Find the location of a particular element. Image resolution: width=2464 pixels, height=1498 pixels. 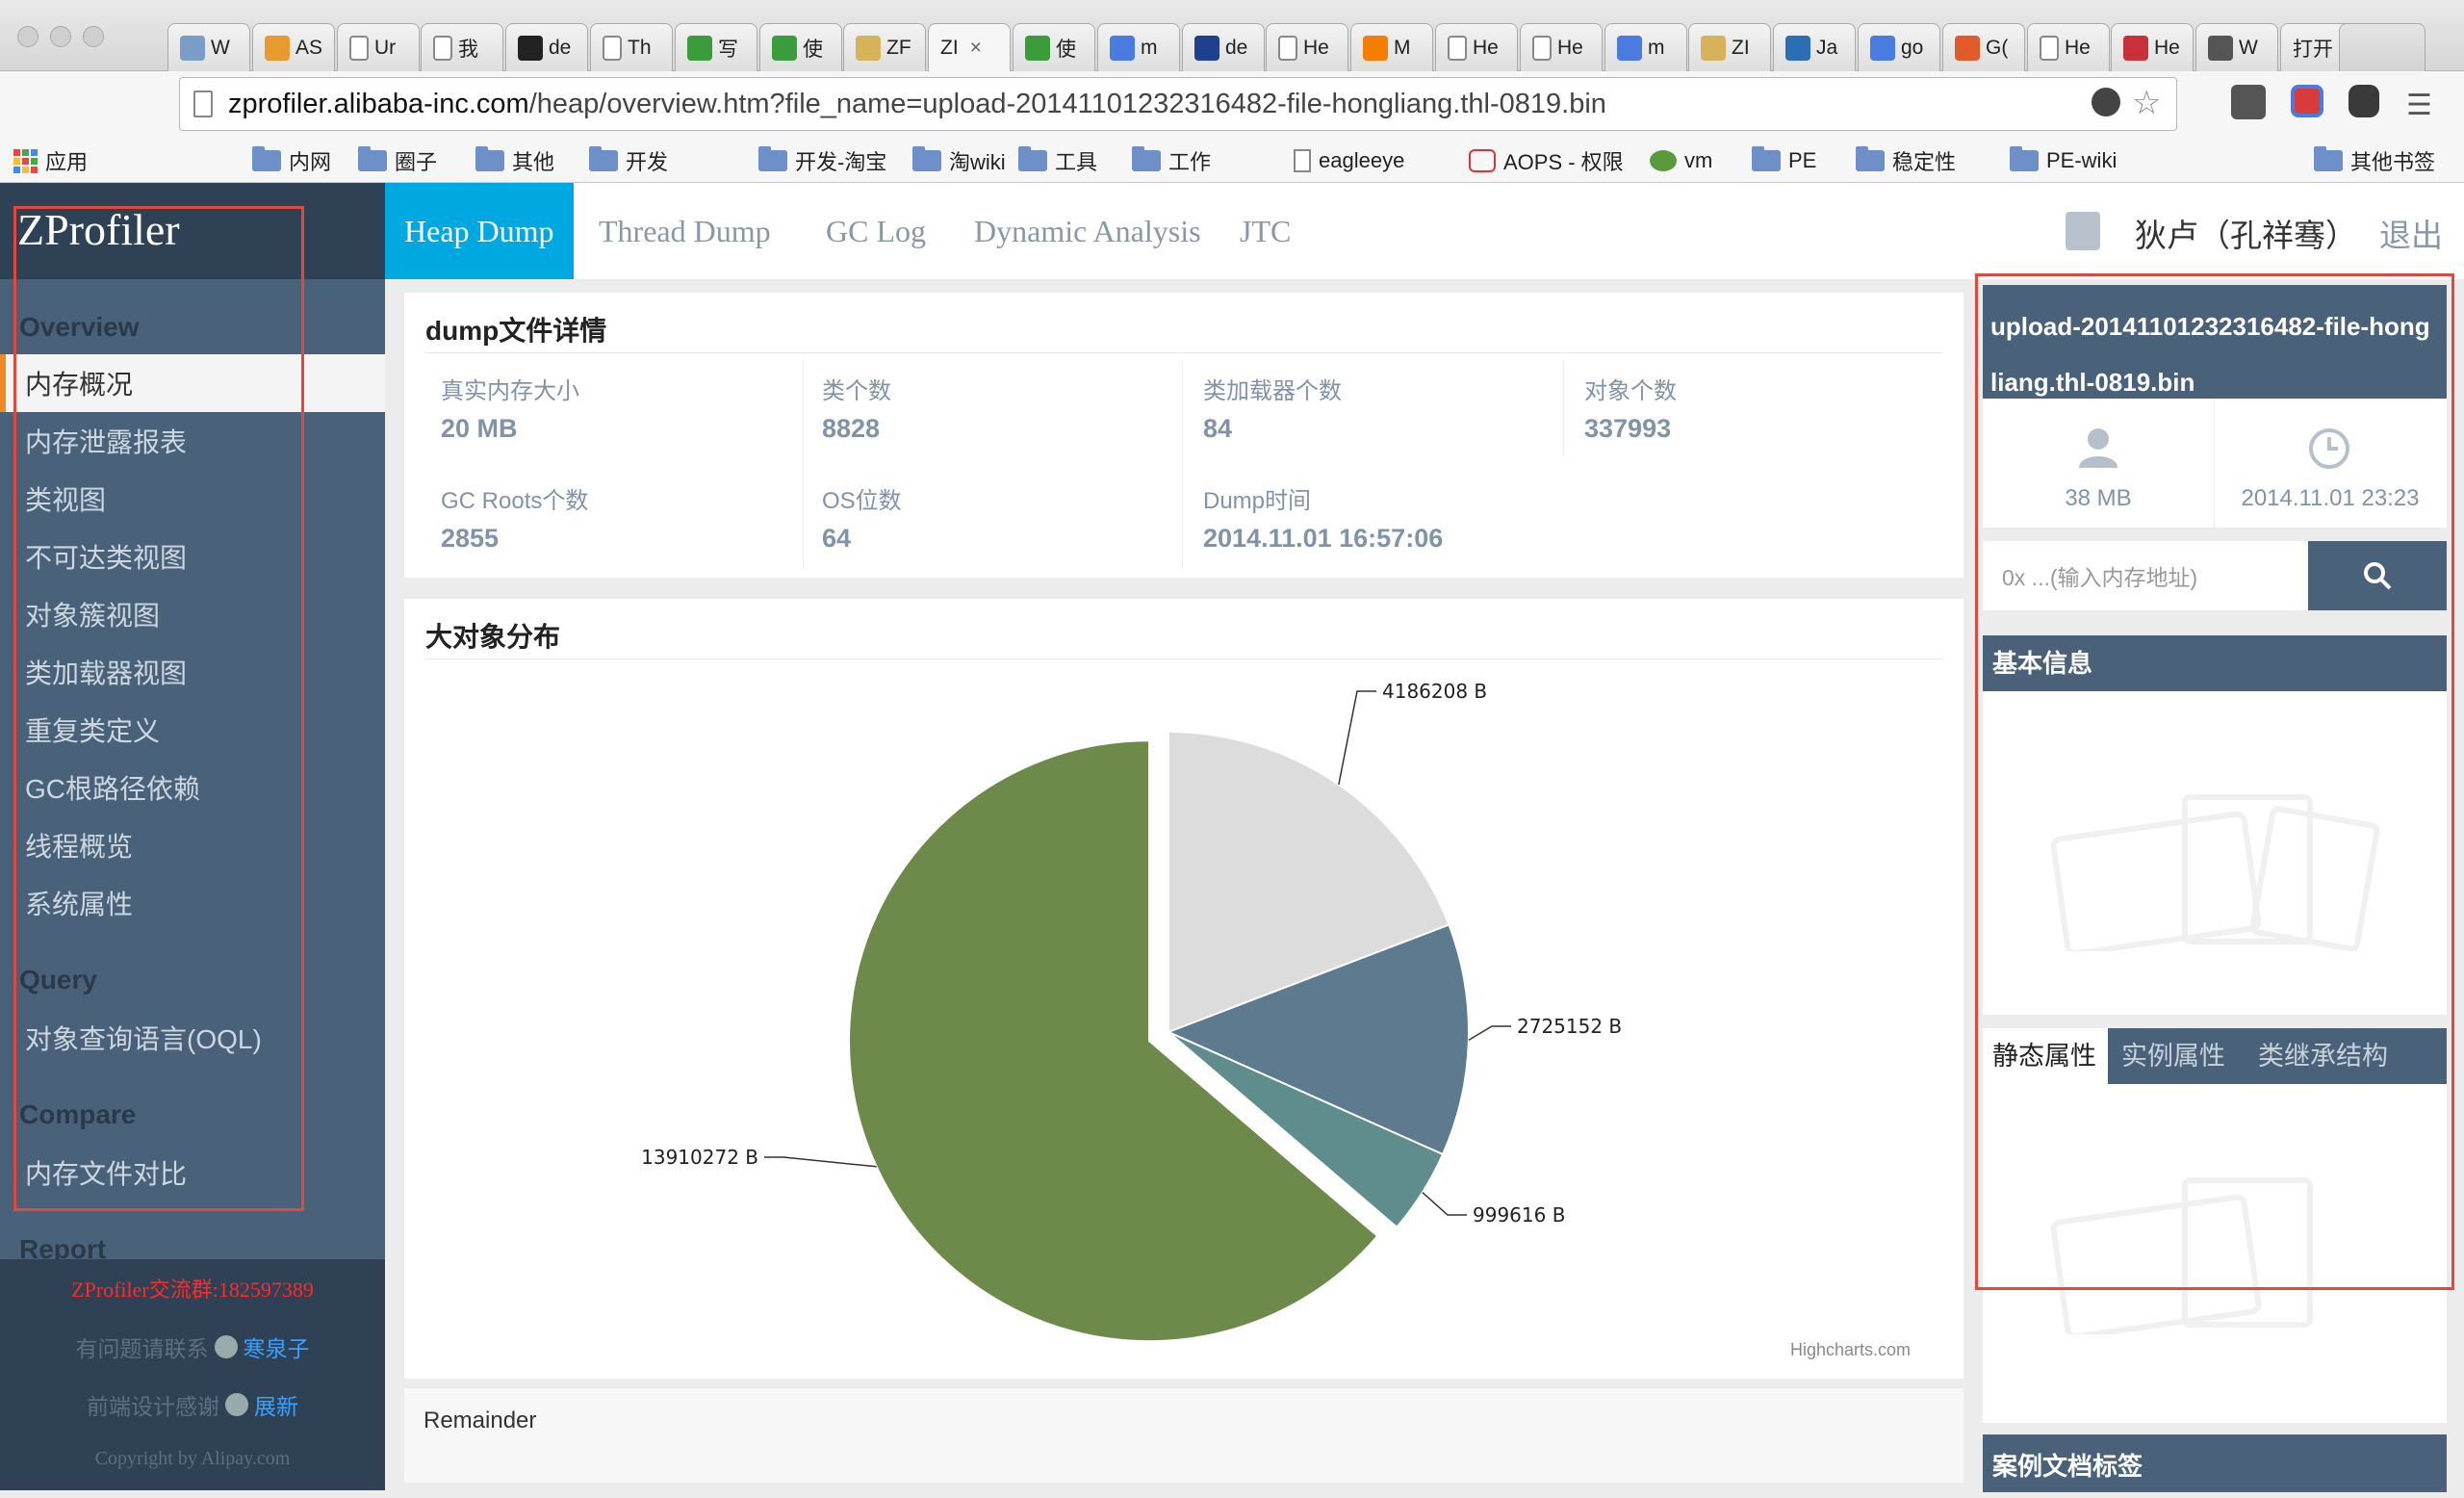

dump-details-title: dump文件详情 is located at coordinates (516, 331).